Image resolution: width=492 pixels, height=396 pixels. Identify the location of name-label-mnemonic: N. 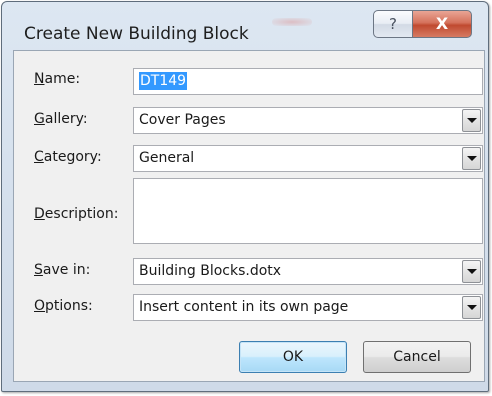
(39, 79).